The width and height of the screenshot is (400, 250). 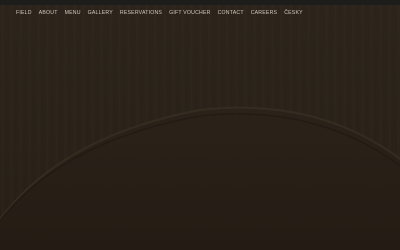 What do you see at coordinates (293, 13) in the screenshot?
I see `nav-item-language-czech: ČESKY` at bounding box center [293, 13].